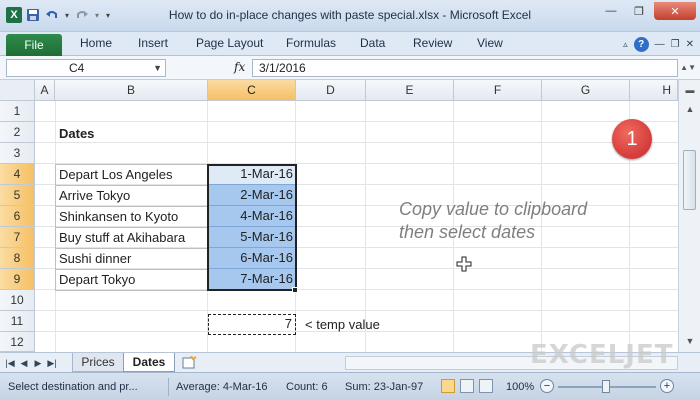  Describe the element at coordinates (675, 44) in the screenshot. I see `workbook-restore-button: ❐` at that location.